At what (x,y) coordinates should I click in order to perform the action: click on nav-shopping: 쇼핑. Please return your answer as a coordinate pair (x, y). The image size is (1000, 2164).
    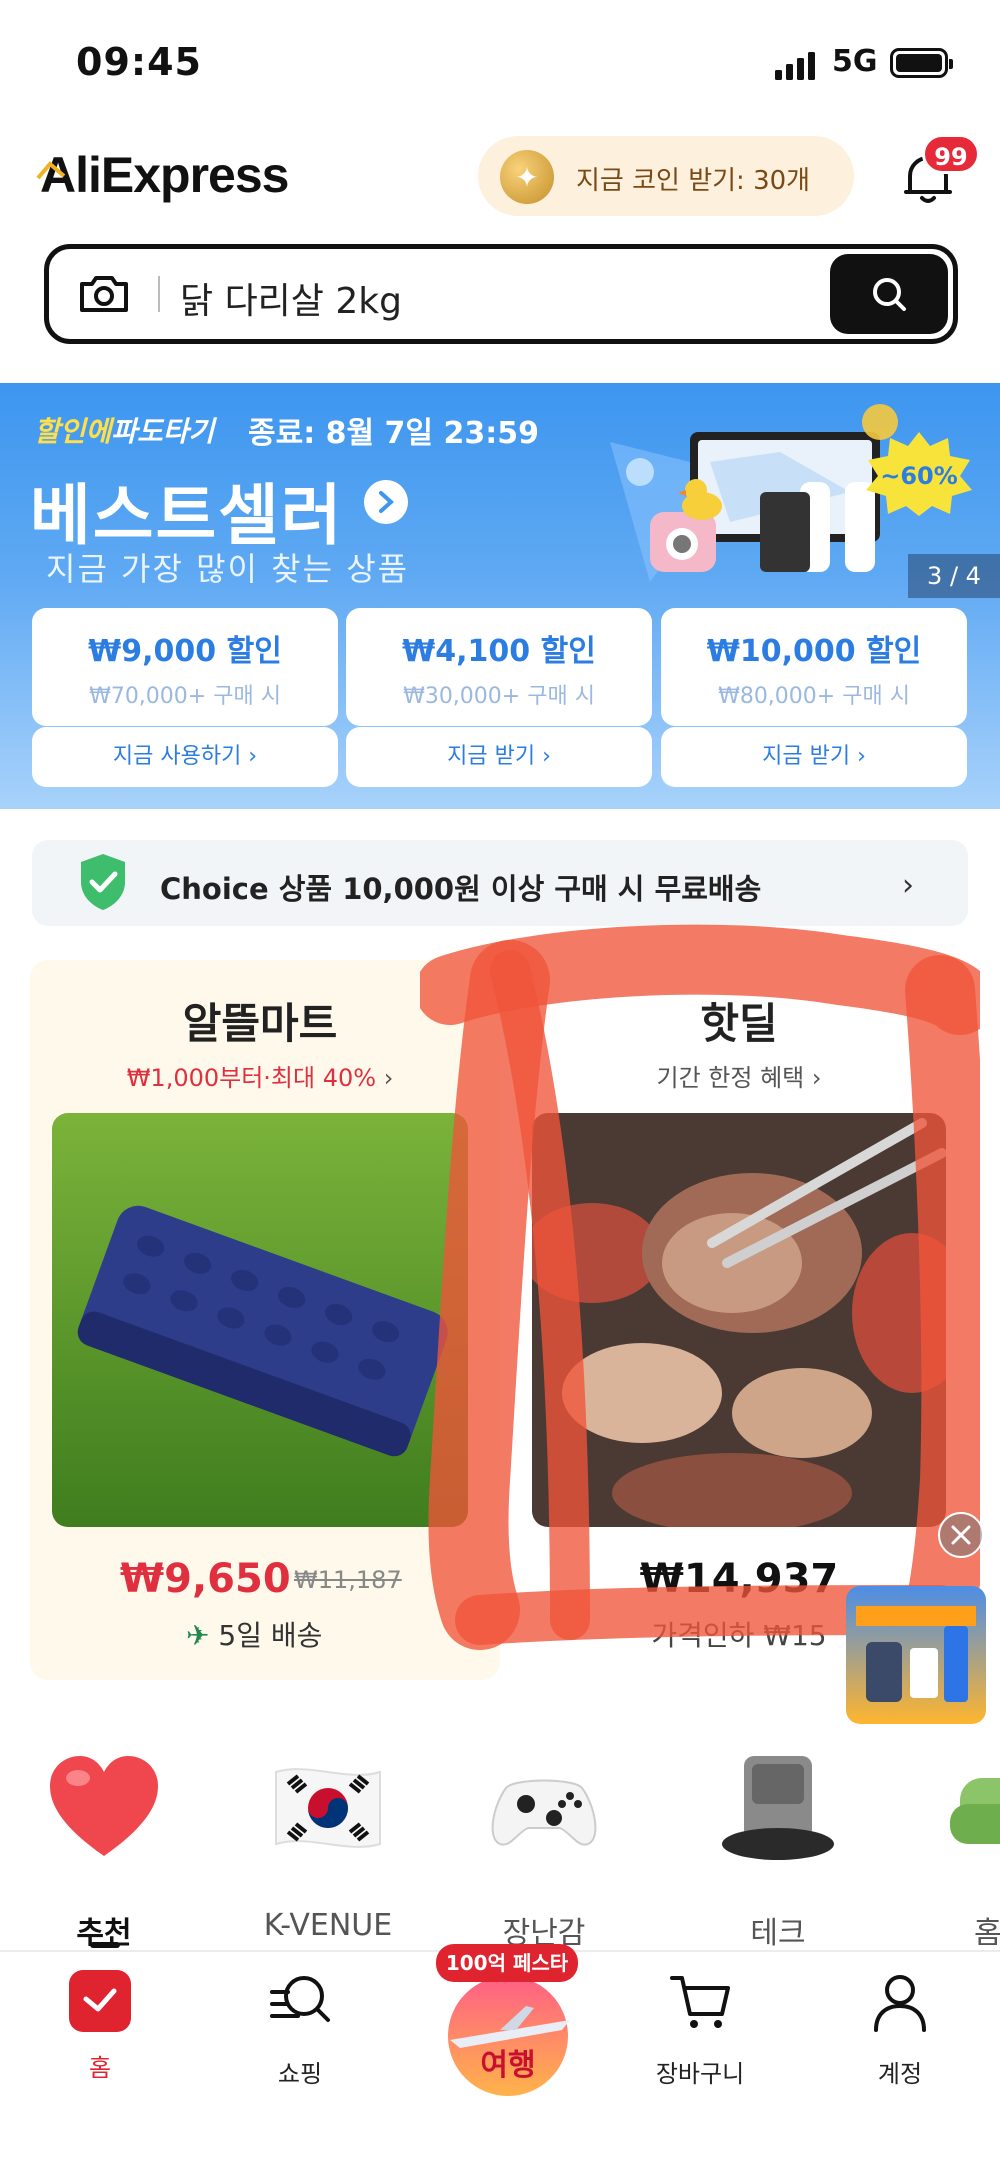
    Looking at the image, I should click on (300, 2029).